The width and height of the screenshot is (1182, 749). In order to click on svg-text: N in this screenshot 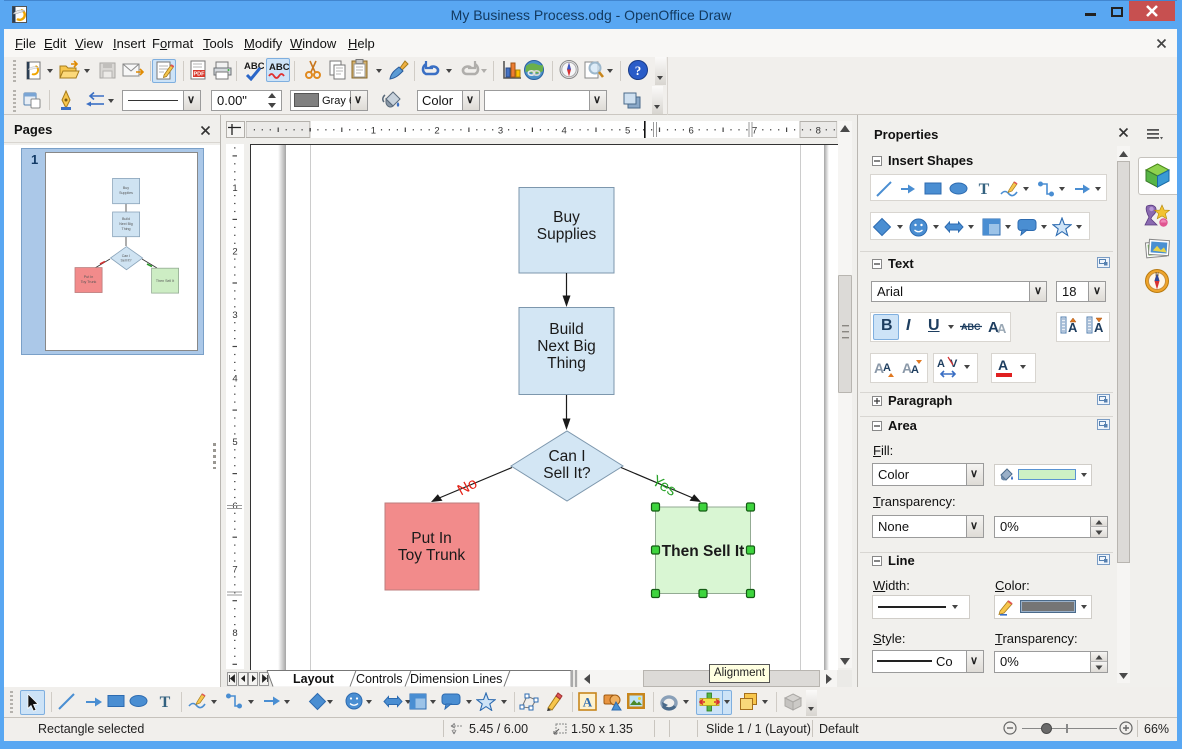, I will do `click(1157, 275)`.